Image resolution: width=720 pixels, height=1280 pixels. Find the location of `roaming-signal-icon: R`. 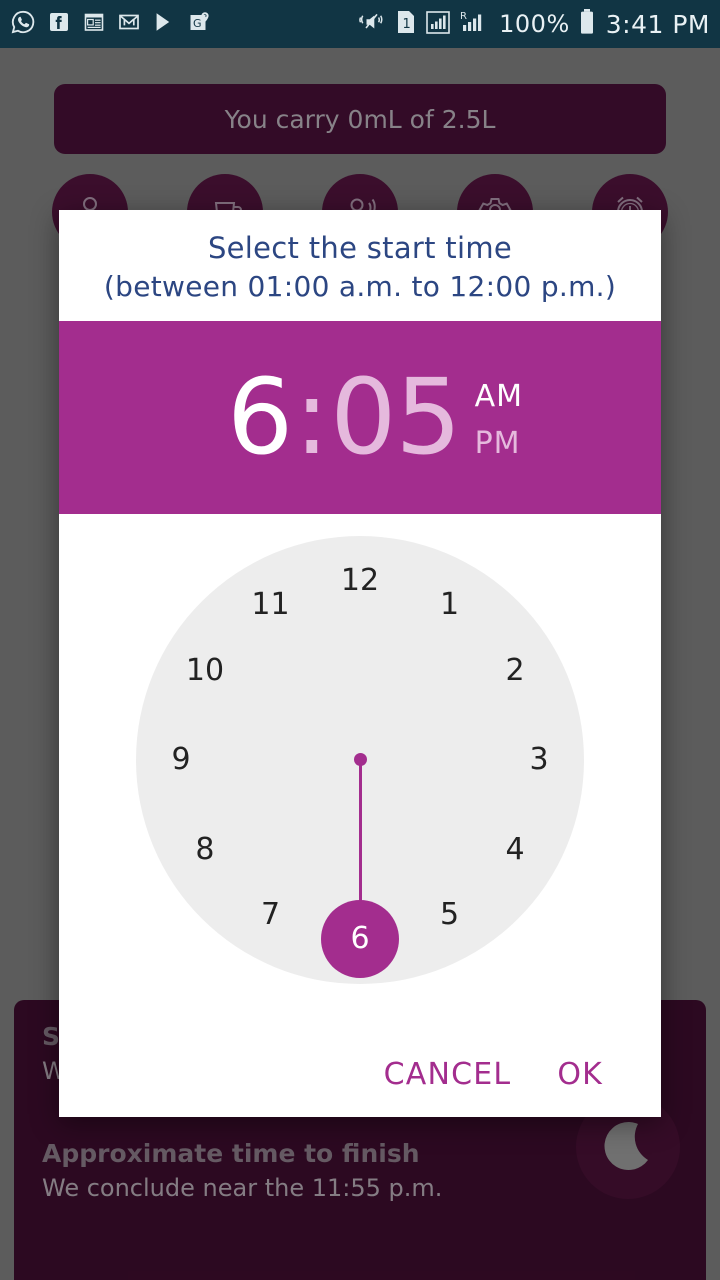

roaming-signal-icon: R is located at coordinates (475, 24).